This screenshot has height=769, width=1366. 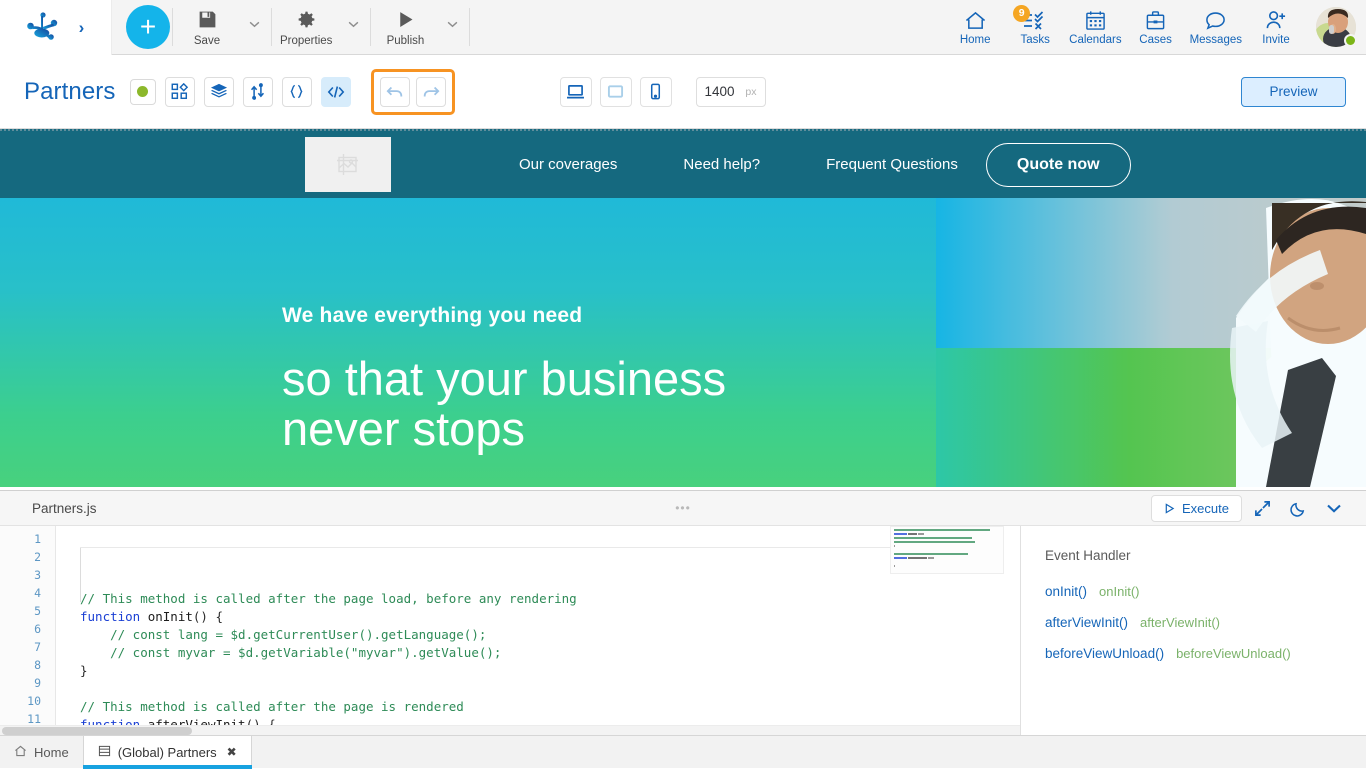 I want to click on code-line: function onInit() {, so click(x=550, y=617).